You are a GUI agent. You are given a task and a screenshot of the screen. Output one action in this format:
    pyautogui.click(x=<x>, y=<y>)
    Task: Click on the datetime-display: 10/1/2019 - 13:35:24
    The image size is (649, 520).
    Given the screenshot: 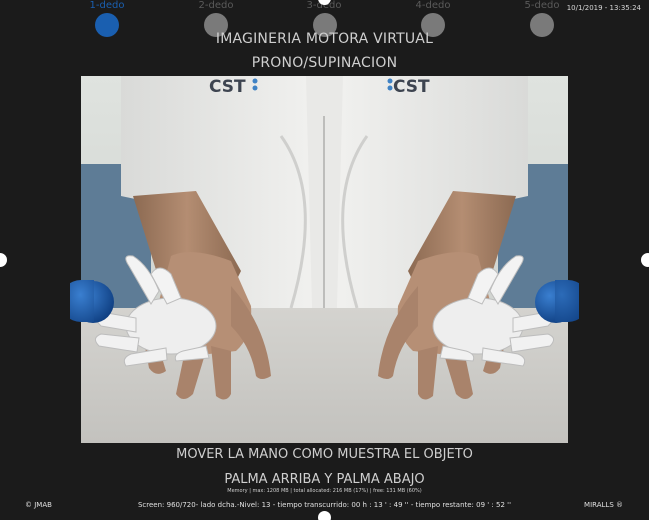 What is the action you would take?
    pyautogui.click(x=603, y=8)
    